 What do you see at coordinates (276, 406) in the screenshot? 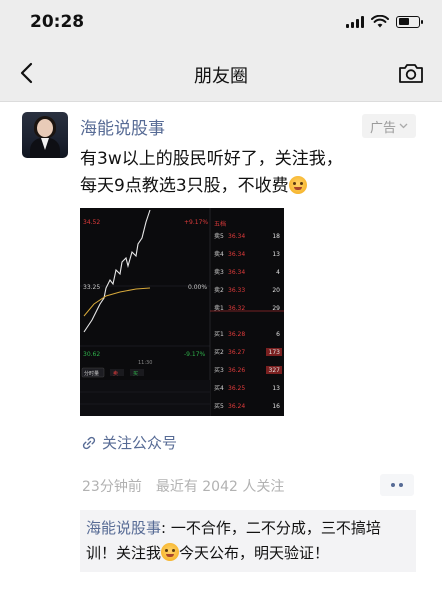
I see `order-row-volume: 16` at bounding box center [276, 406].